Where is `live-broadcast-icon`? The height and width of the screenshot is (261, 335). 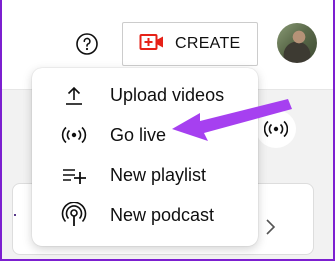
live-broadcast-icon is located at coordinates (74, 135).